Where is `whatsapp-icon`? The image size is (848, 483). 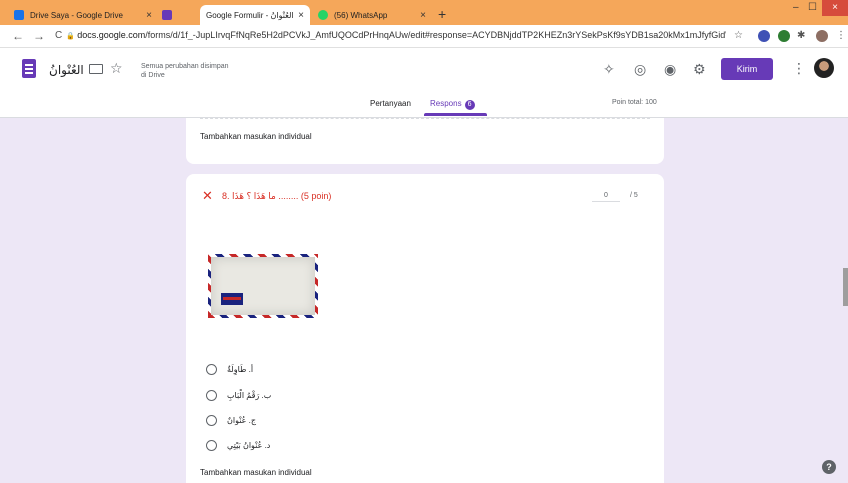 whatsapp-icon is located at coordinates (323, 15).